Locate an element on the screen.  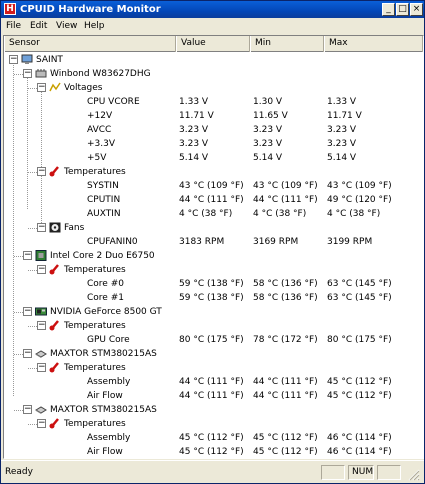
sensor-min: 11.65 V is located at coordinates (270, 116).